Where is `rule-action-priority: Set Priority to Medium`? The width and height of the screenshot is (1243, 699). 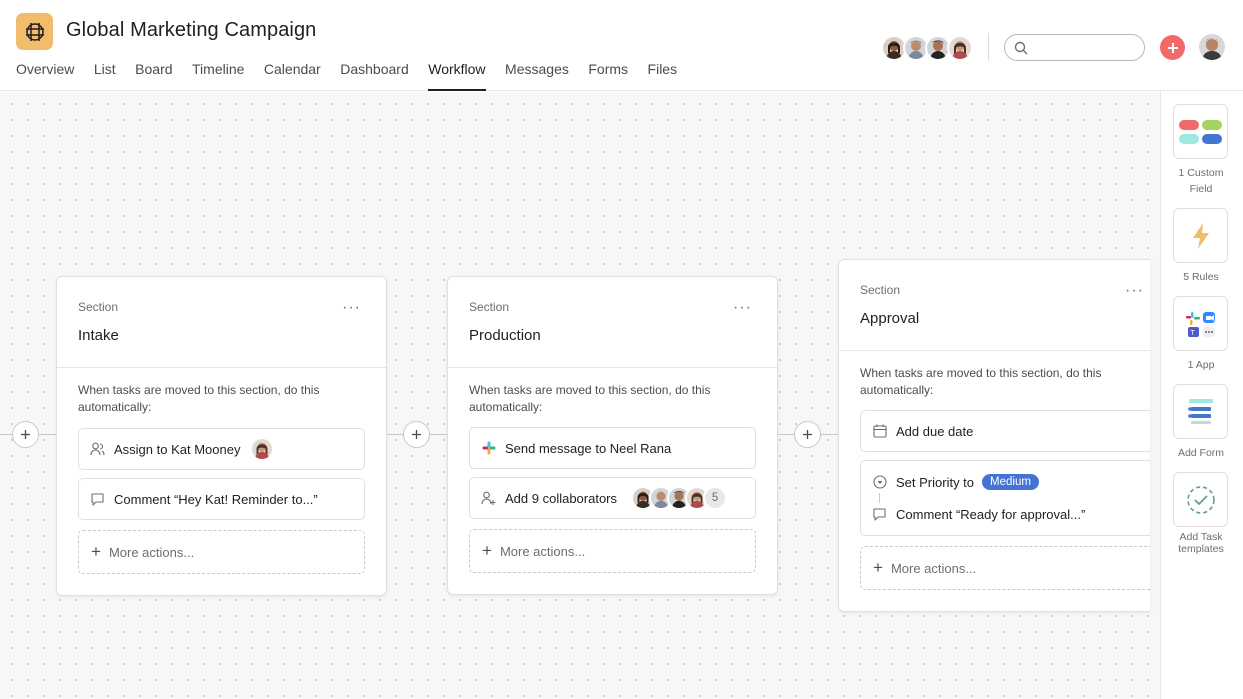
rule-action-priority: Set Priority to Medium is located at coordinates (1011, 482).